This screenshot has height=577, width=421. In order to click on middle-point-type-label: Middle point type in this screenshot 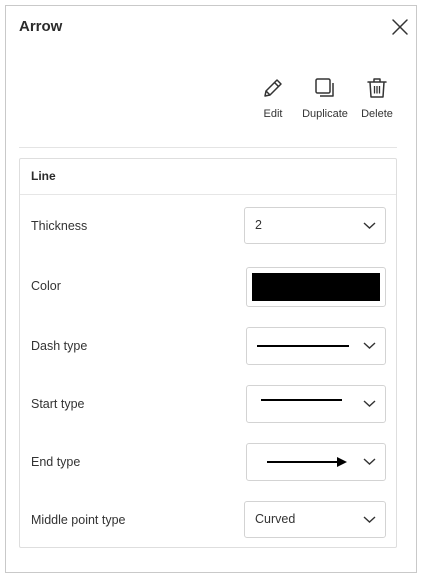, I will do `click(78, 520)`.